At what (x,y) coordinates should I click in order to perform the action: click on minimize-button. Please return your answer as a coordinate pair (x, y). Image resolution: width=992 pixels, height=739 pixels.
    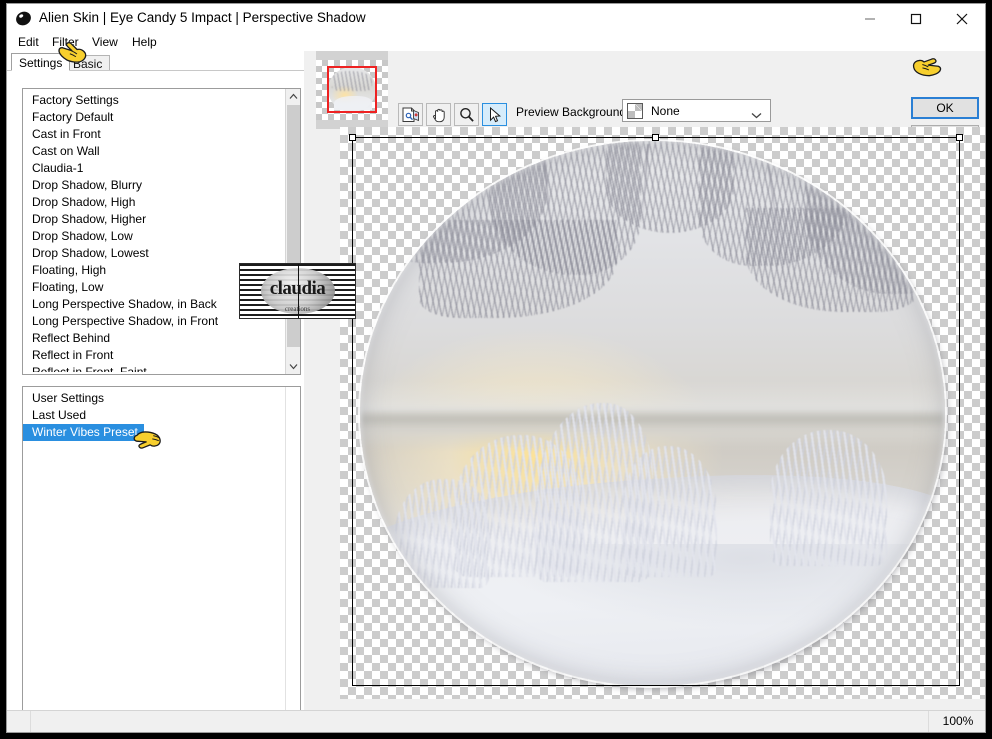
    Looking at the image, I should click on (870, 18).